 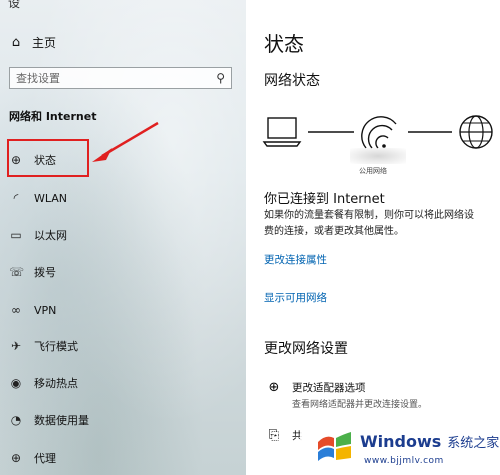 I want to click on sidebar-item-label: 以太网, so click(x=50, y=235).